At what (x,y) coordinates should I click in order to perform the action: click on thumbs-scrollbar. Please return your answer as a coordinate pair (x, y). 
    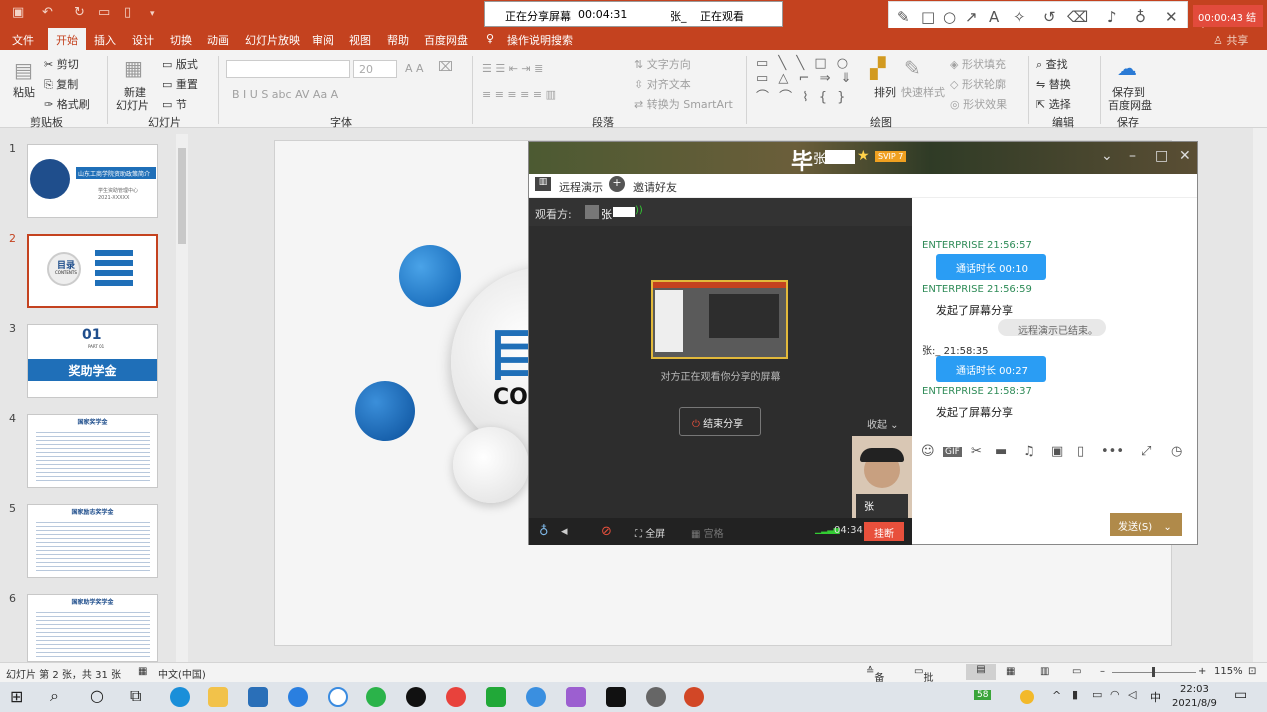
    Looking at the image, I should click on (182, 398).